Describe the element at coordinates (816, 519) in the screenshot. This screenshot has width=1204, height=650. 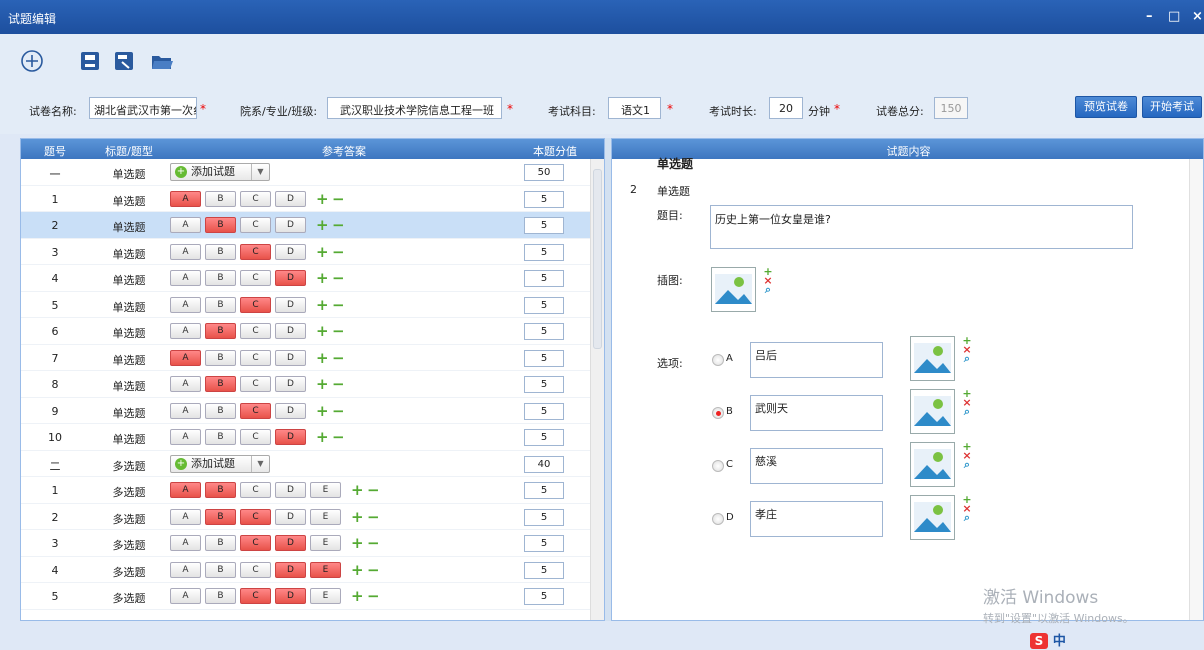
I see `option-text-input: 孝庄` at that location.